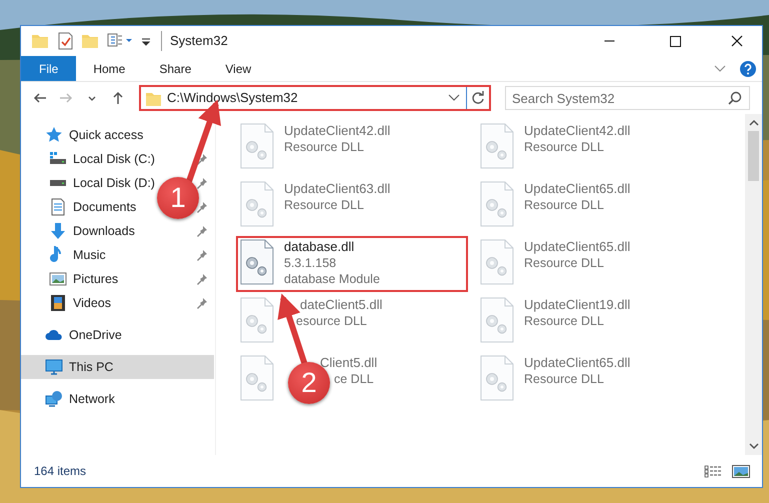 This screenshot has height=503, width=769. Describe the element at coordinates (577, 305) in the screenshot. I see `file-name: UpdateClient19.dll` at that location.